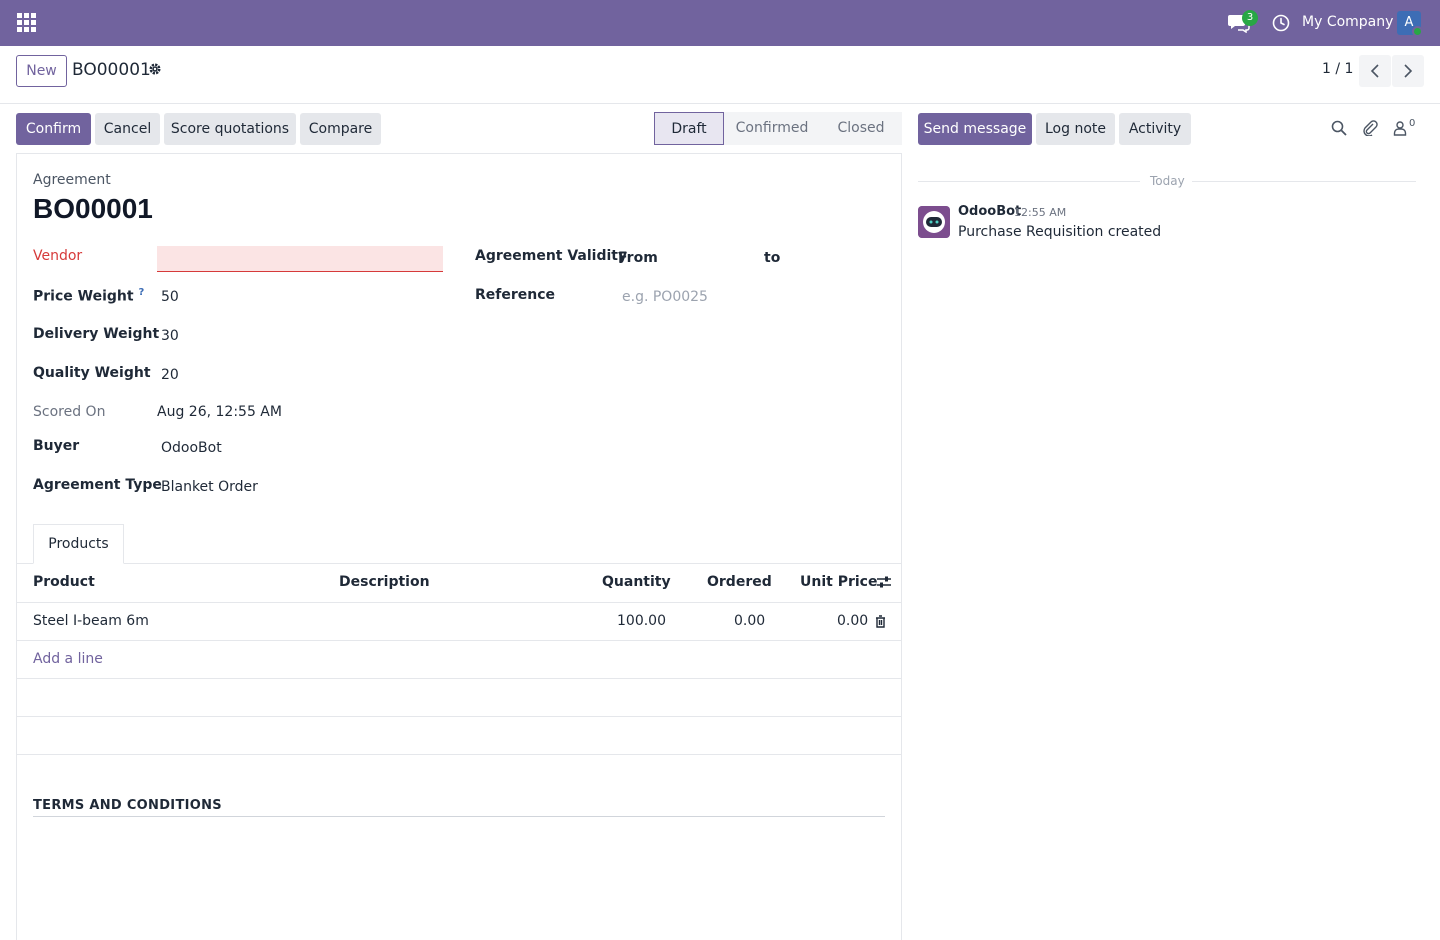  I want to click on column-quantity: Quantity, so click(636, 582).